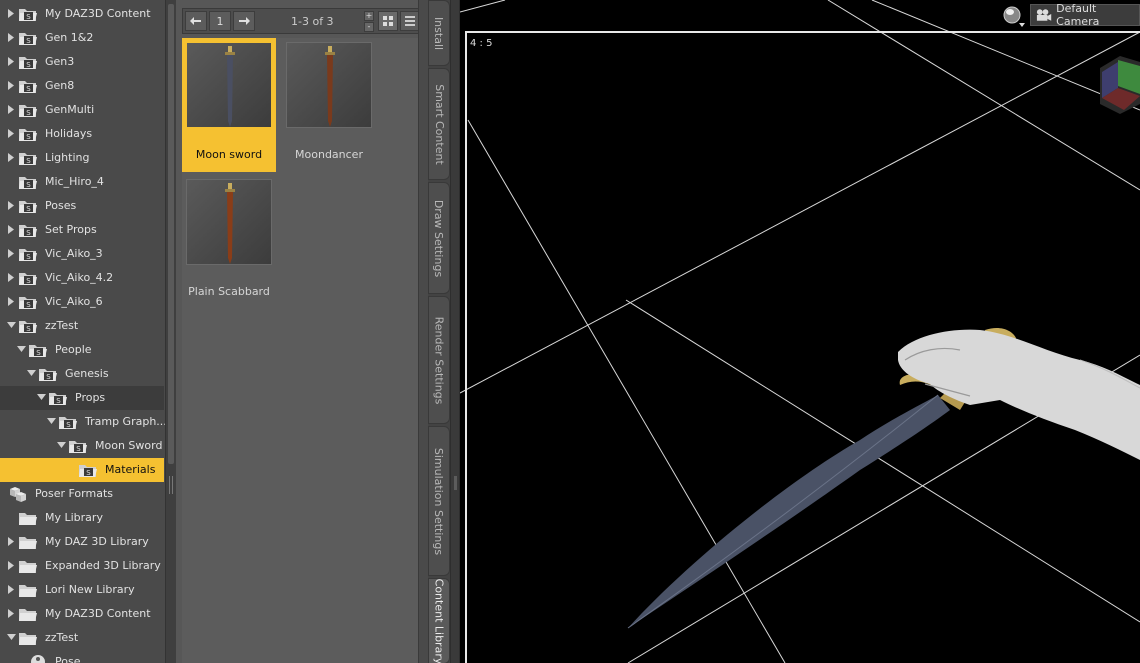  What do you see at coordinates (82, 374) in the screenshot?
I see `tree-item: S Genesis` at bounding box center [82, 374].